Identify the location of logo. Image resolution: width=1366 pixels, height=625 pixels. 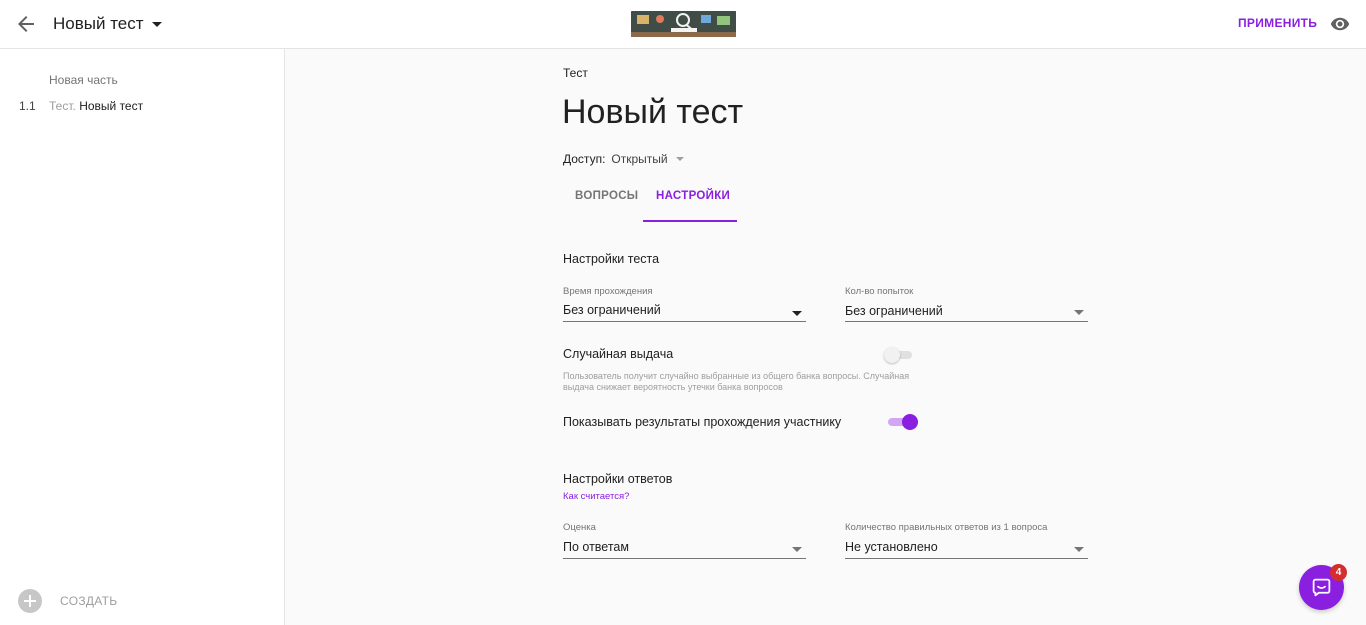
(683, 24).